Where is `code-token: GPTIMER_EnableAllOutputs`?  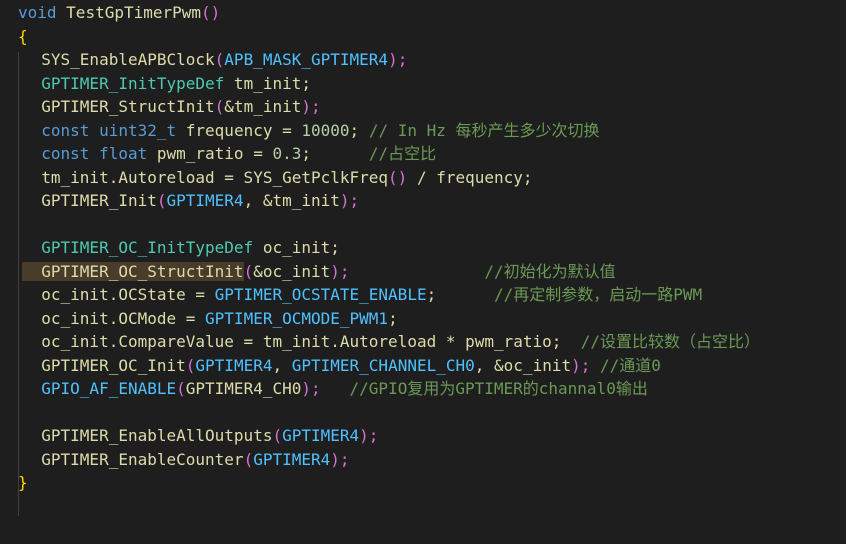 code-token: GPTIMER_EnableAllOutputs is located at coordinates (147, 435).